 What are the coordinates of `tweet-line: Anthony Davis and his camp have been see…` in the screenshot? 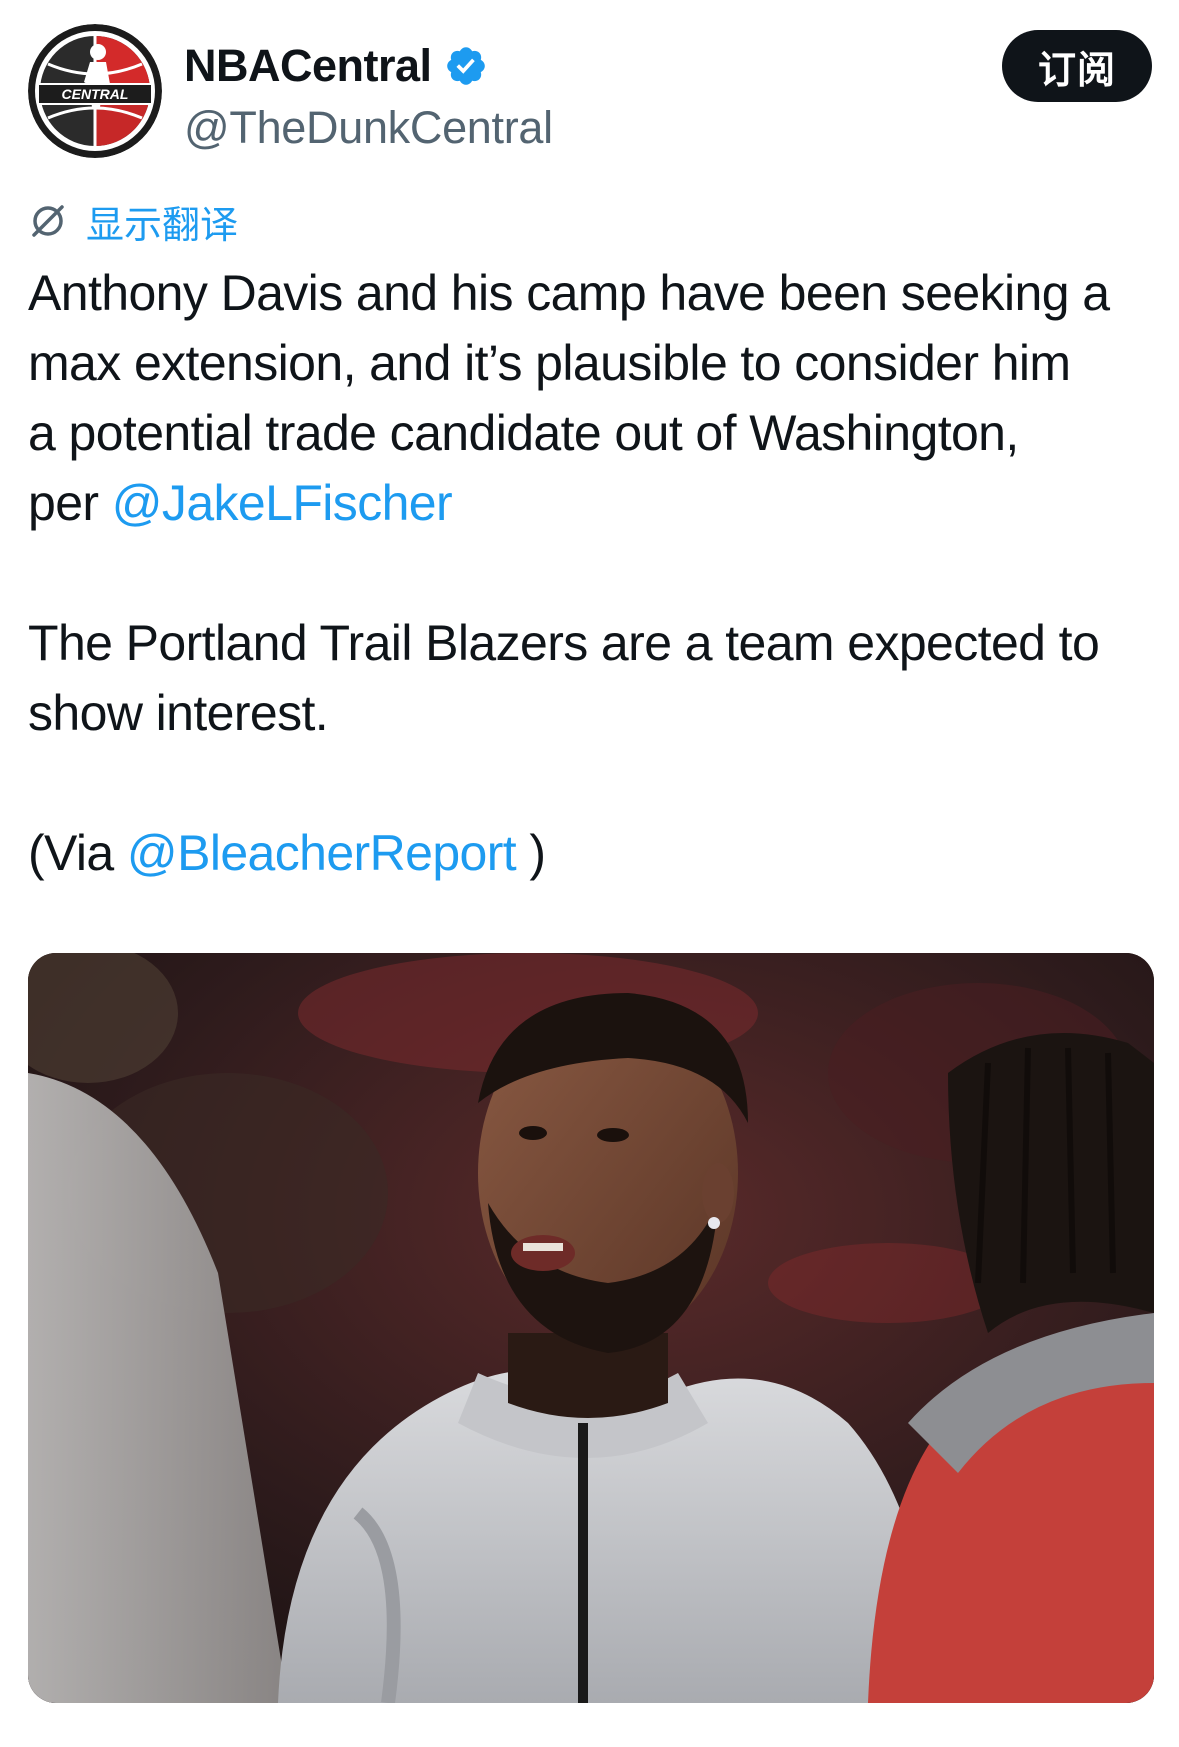 It's located at (569, 293).